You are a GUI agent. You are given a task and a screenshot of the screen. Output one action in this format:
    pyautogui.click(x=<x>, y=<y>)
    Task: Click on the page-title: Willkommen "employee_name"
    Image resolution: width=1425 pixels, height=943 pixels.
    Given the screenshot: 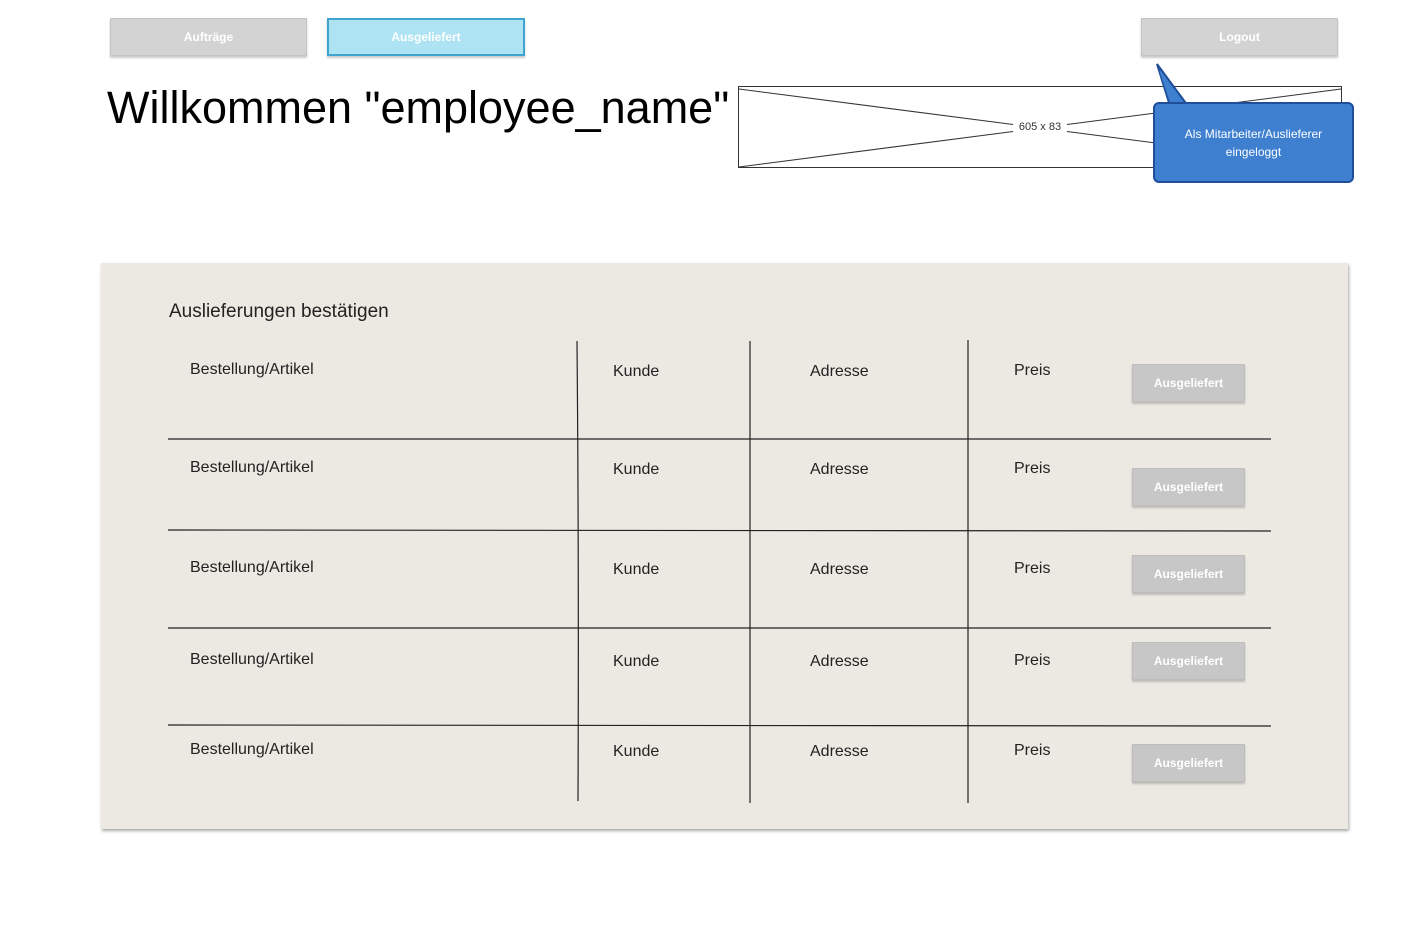 What is the action you would take?
    pyautogui.click(x=418, y=107)
    